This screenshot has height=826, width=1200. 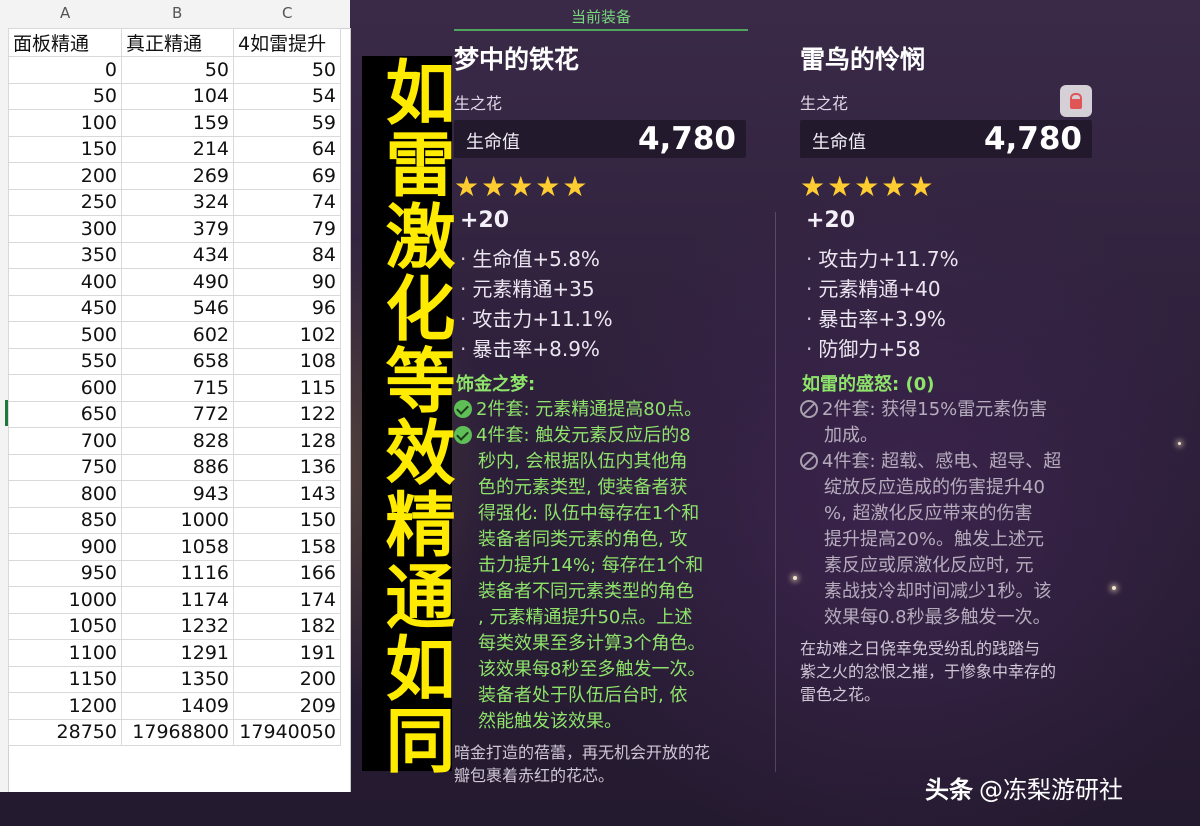 I want to click on table-cell: 1232, so click(x=177, y=626).